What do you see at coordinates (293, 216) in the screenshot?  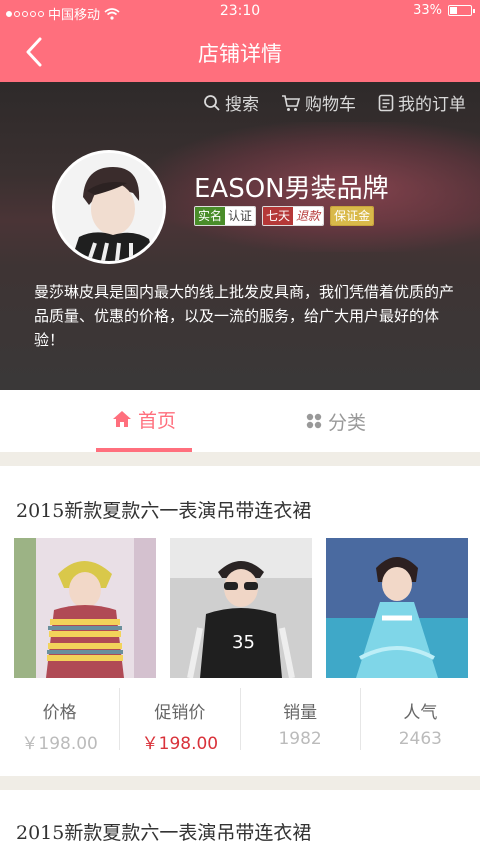 I see `refund-badge: 七天 退款` at bounding box center [293, 216].